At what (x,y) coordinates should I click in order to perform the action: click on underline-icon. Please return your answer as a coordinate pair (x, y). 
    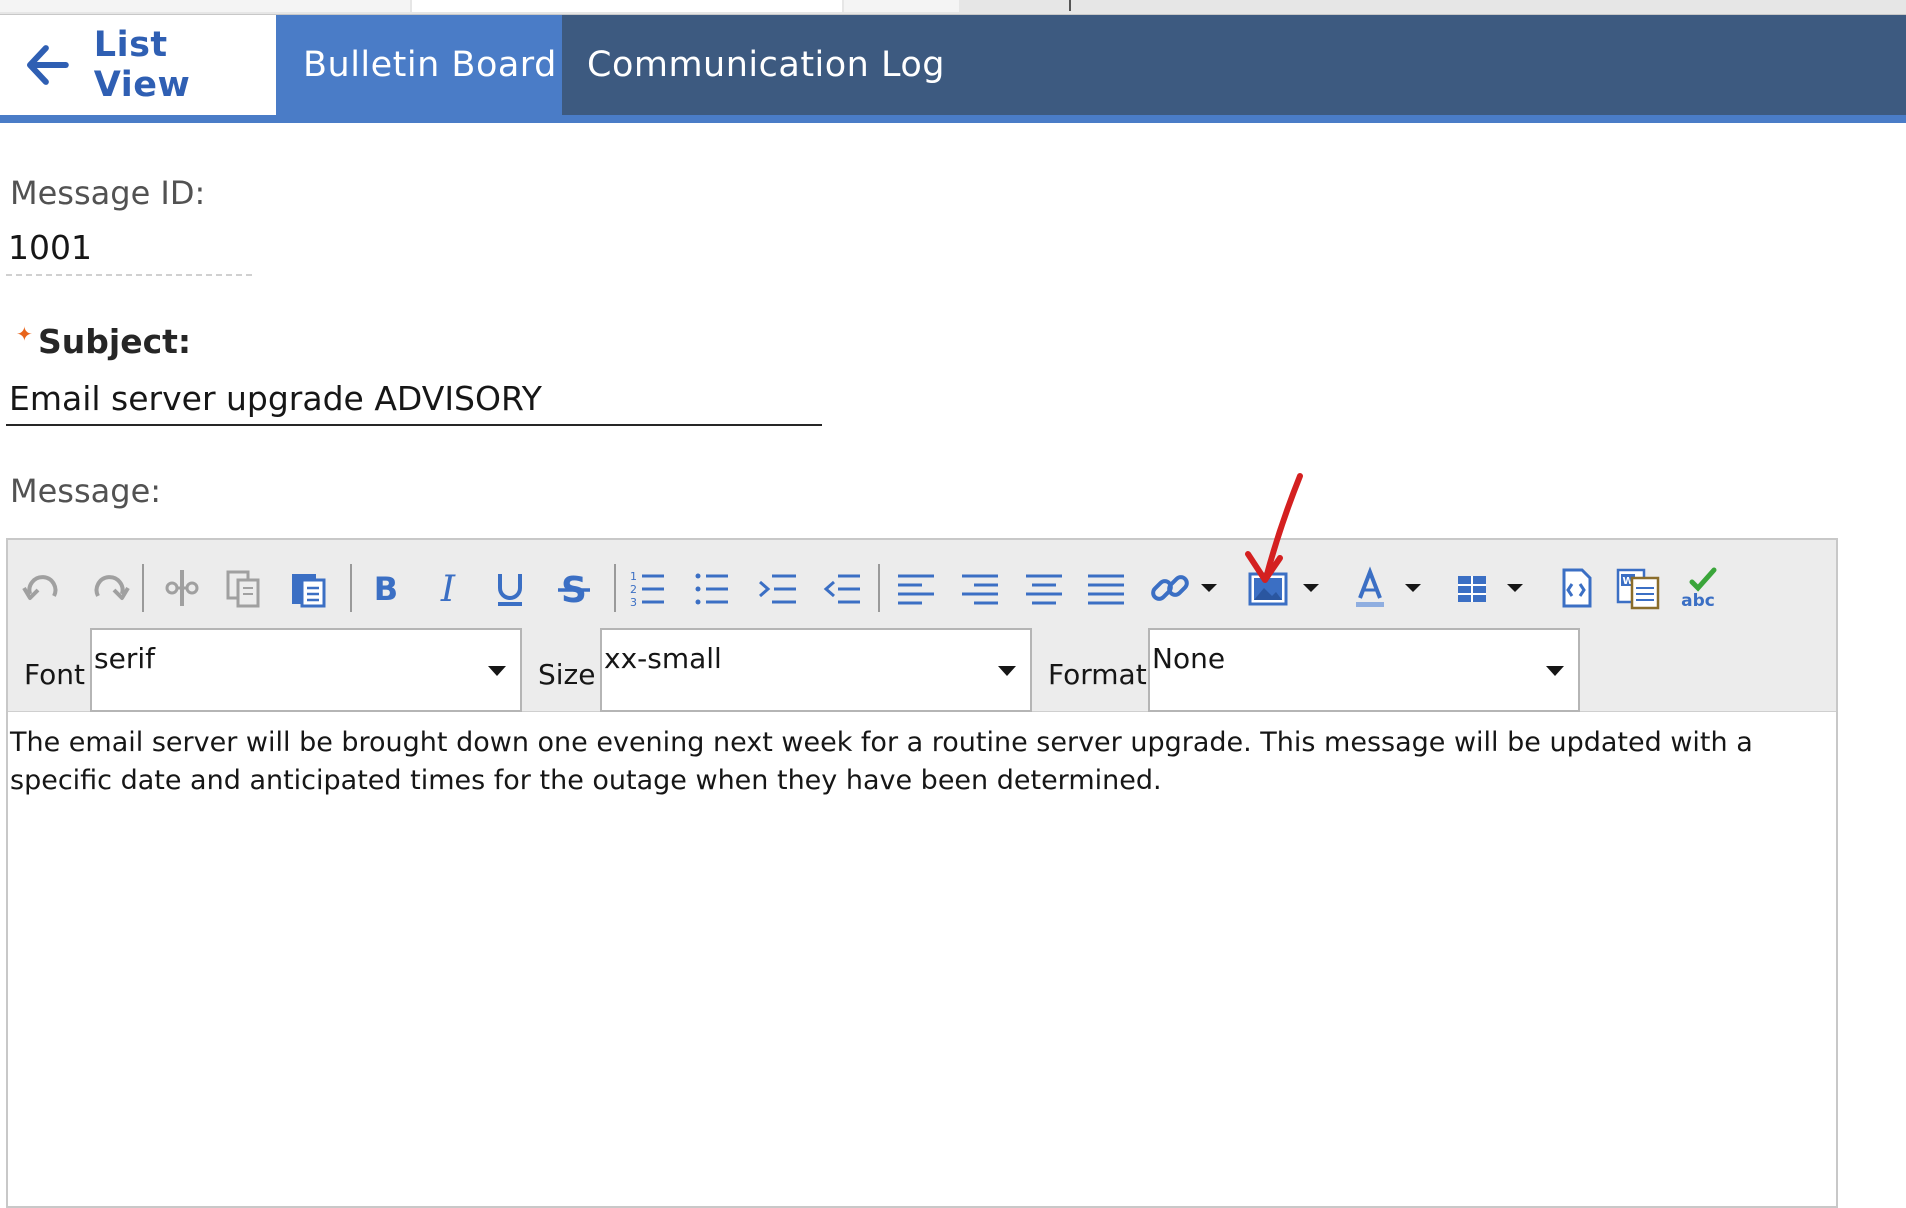
    Looking at the image, I should click on (510, 590).